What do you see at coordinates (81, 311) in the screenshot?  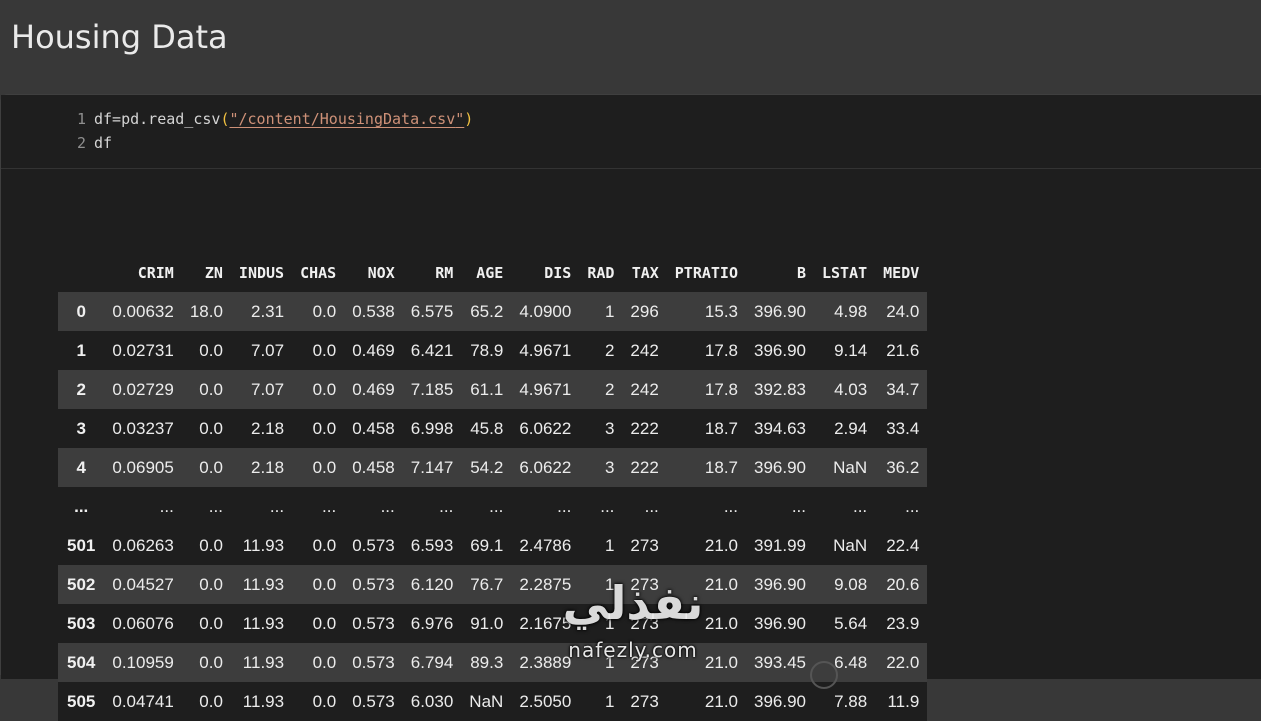 I see `row-index: 0` at bounding box center [81, 311].